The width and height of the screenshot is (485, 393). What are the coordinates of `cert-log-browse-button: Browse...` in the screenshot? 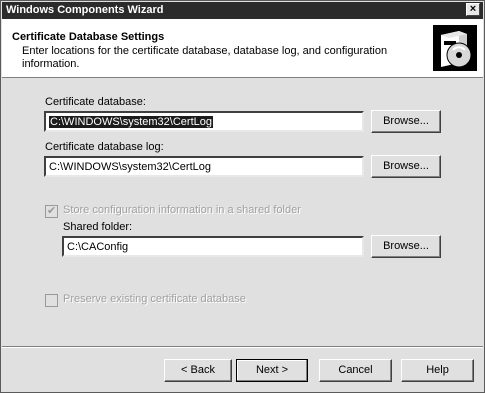 It's located at (406, 166).